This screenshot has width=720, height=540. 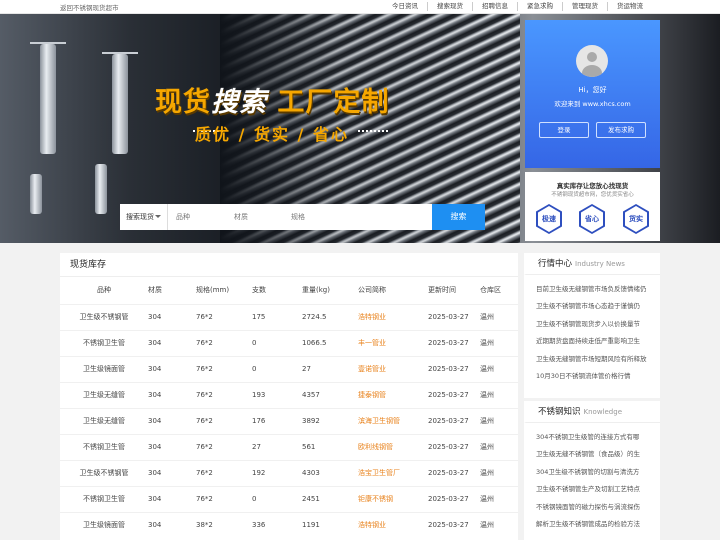 I want to click on cell-company: 钜康不锈钢, so click(x=393, y=498).